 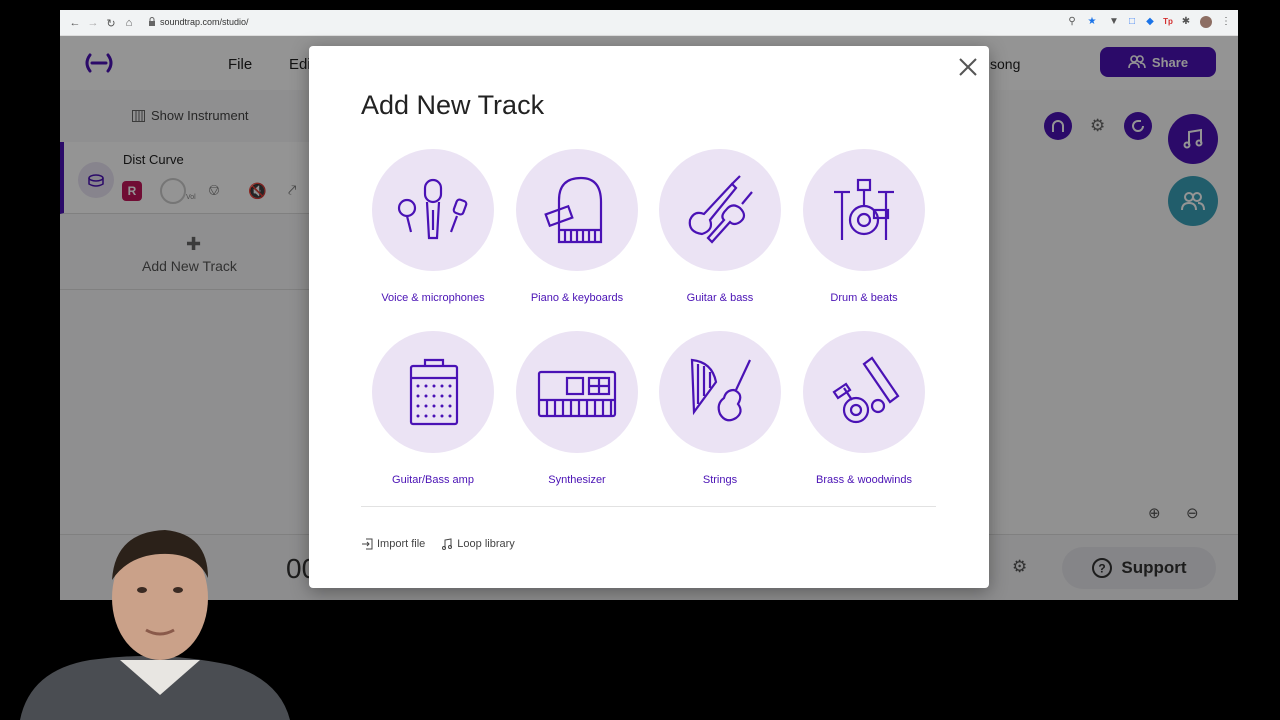 What do you see at coordinates (864, 392) in the screenshot?
I see `brass-icon` at bounding box center [864, 392].